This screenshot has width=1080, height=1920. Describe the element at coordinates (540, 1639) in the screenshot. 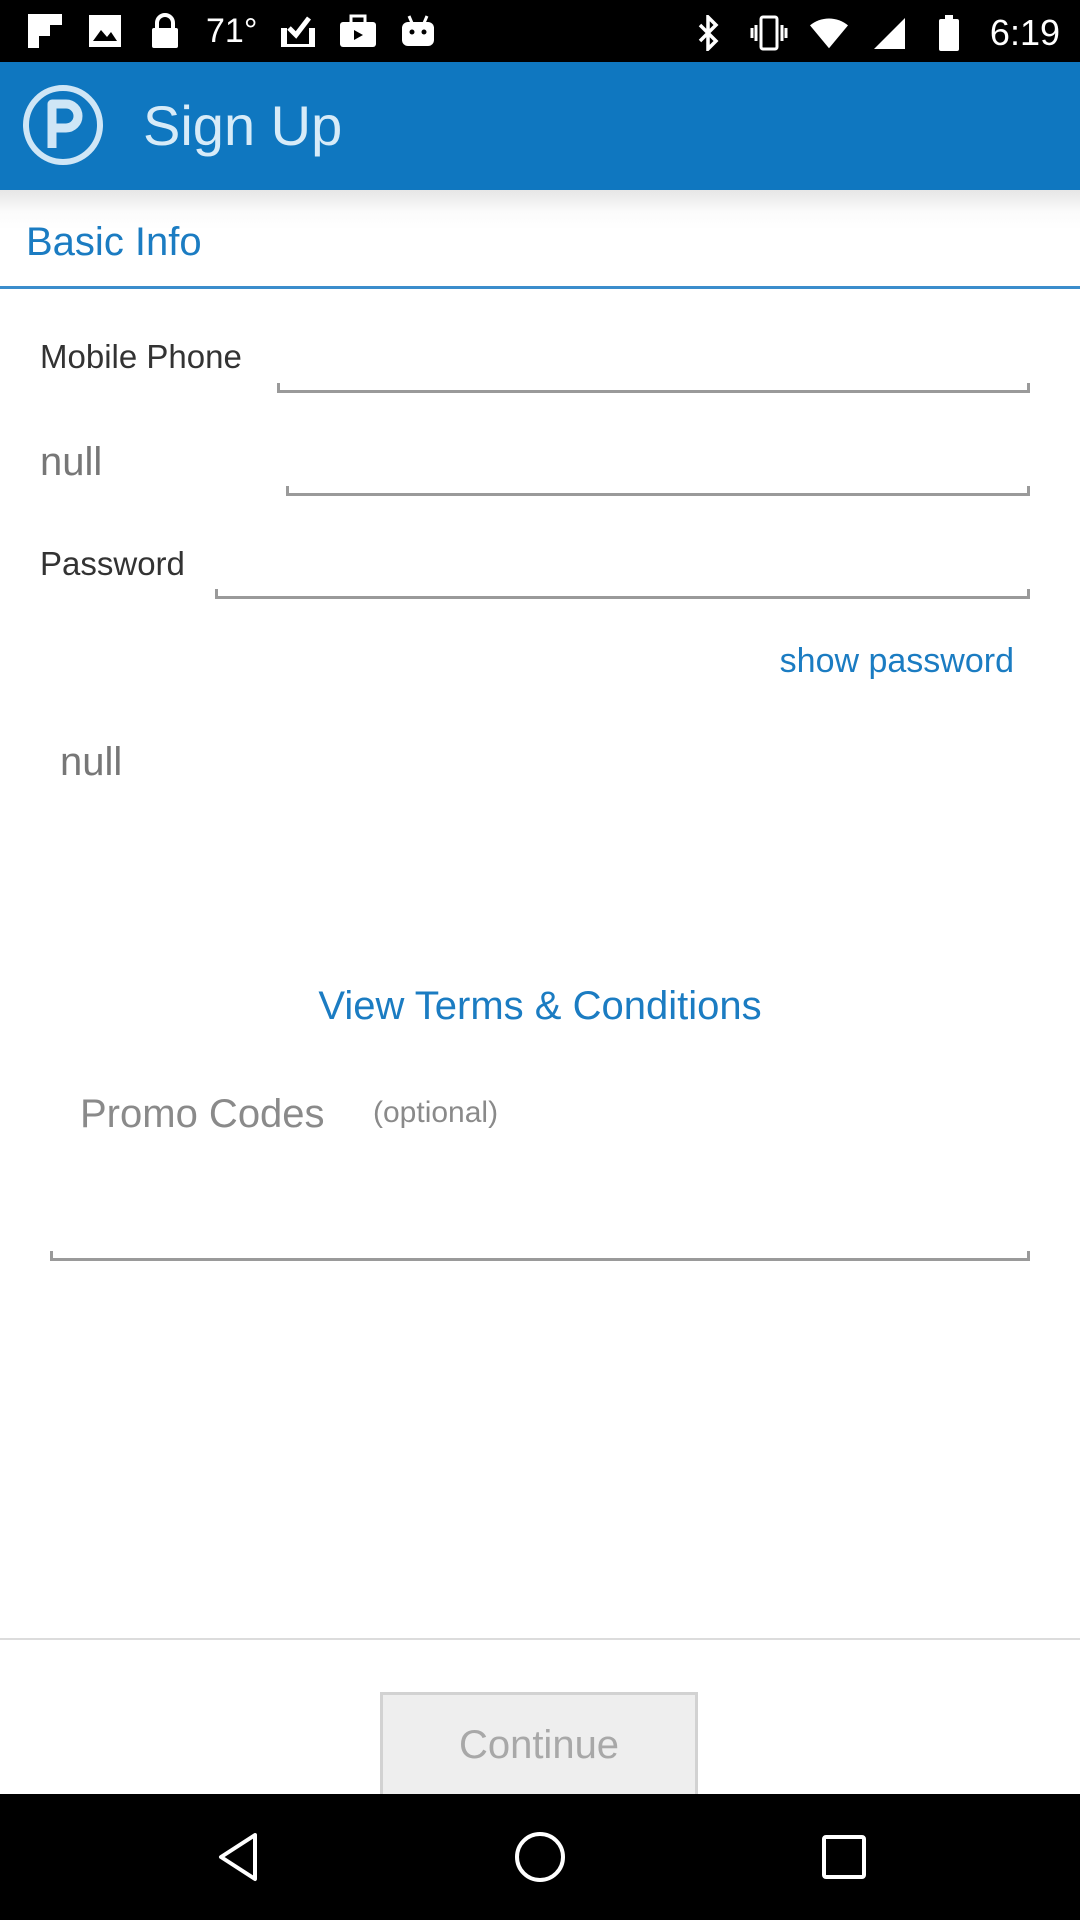

I see `bottom-divider` at that location.